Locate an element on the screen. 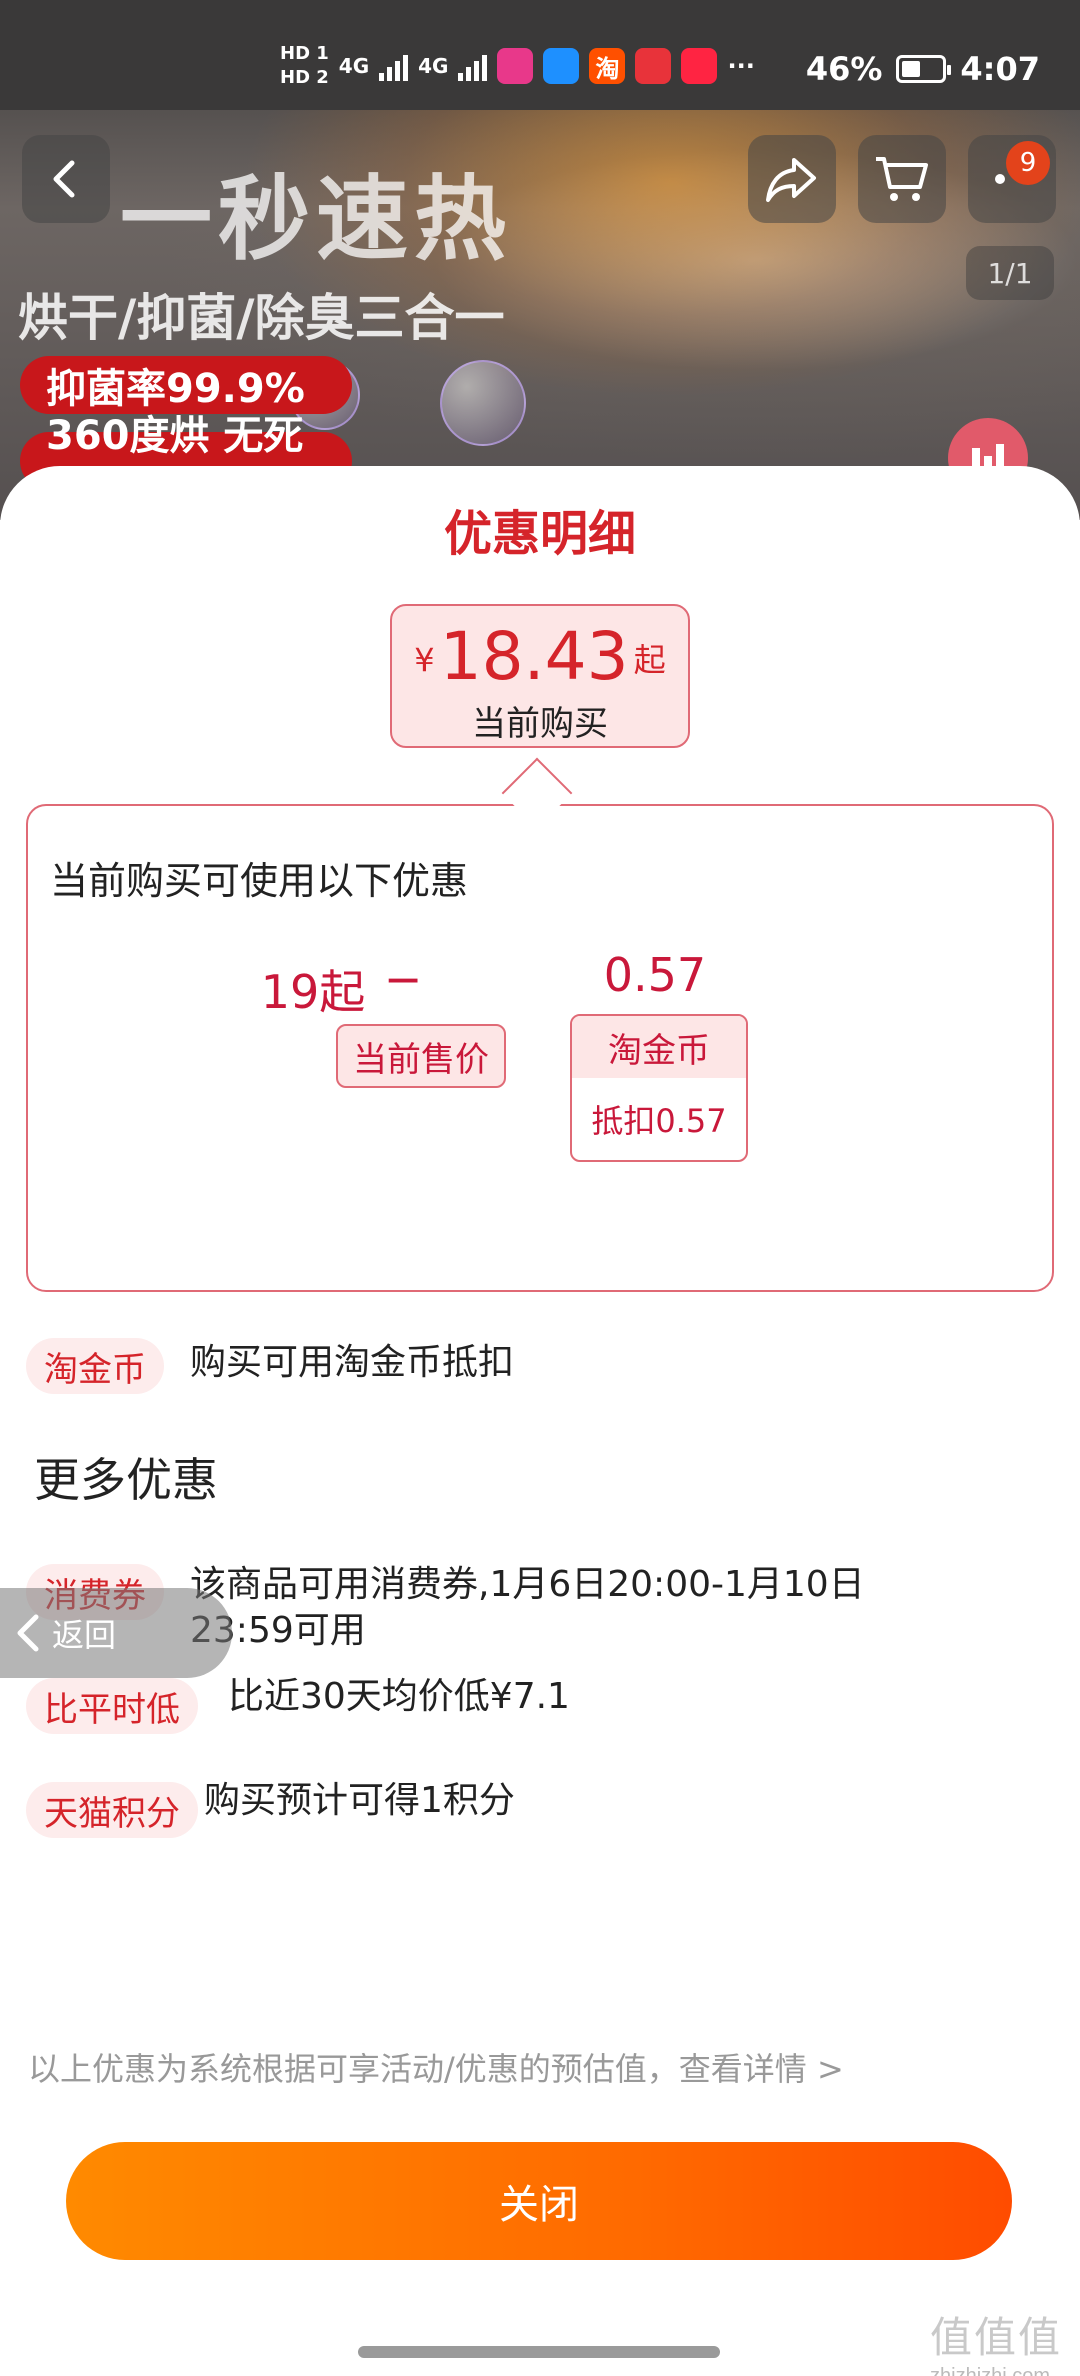  huawei-app-icon is located at coordinates (653, 66).